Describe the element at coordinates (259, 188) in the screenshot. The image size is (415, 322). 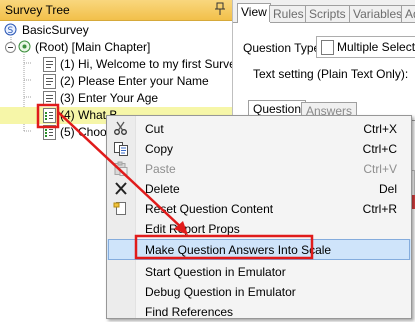
I see `menu-item-delete: Delete Del` at that location.